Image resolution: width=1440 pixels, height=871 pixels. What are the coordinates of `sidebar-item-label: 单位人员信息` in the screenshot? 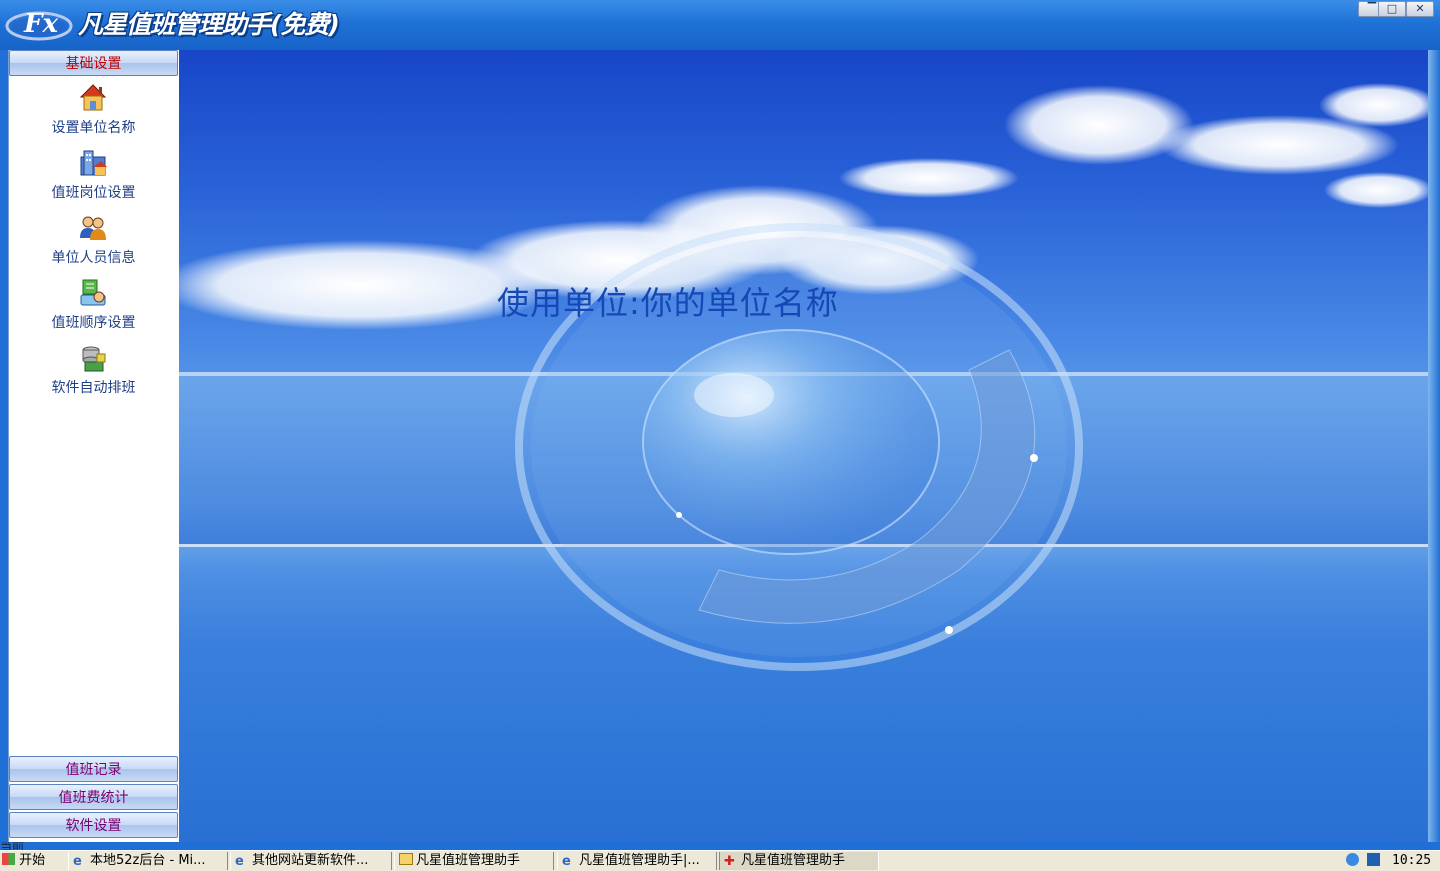 It's located at (93, 258).